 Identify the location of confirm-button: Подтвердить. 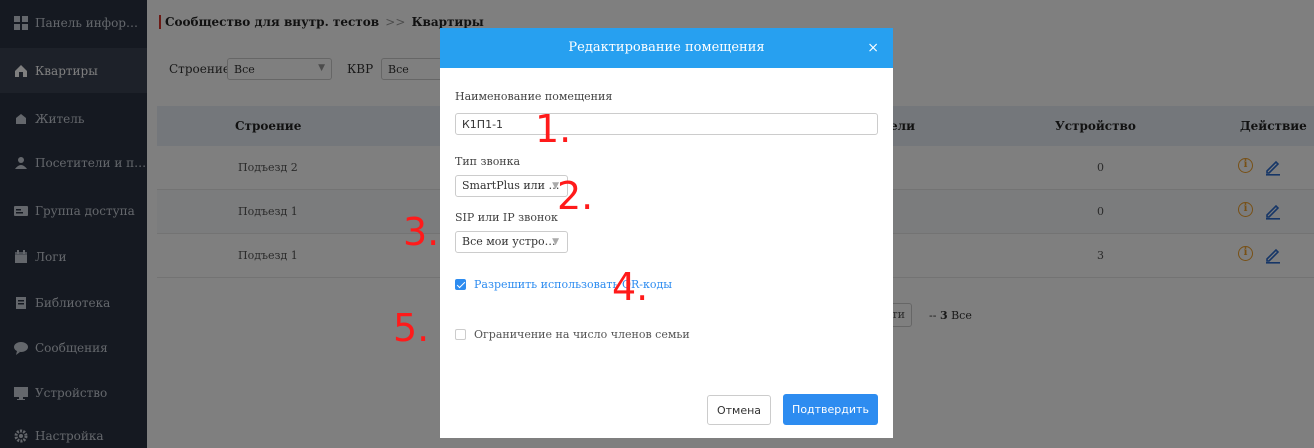
(830, 409).